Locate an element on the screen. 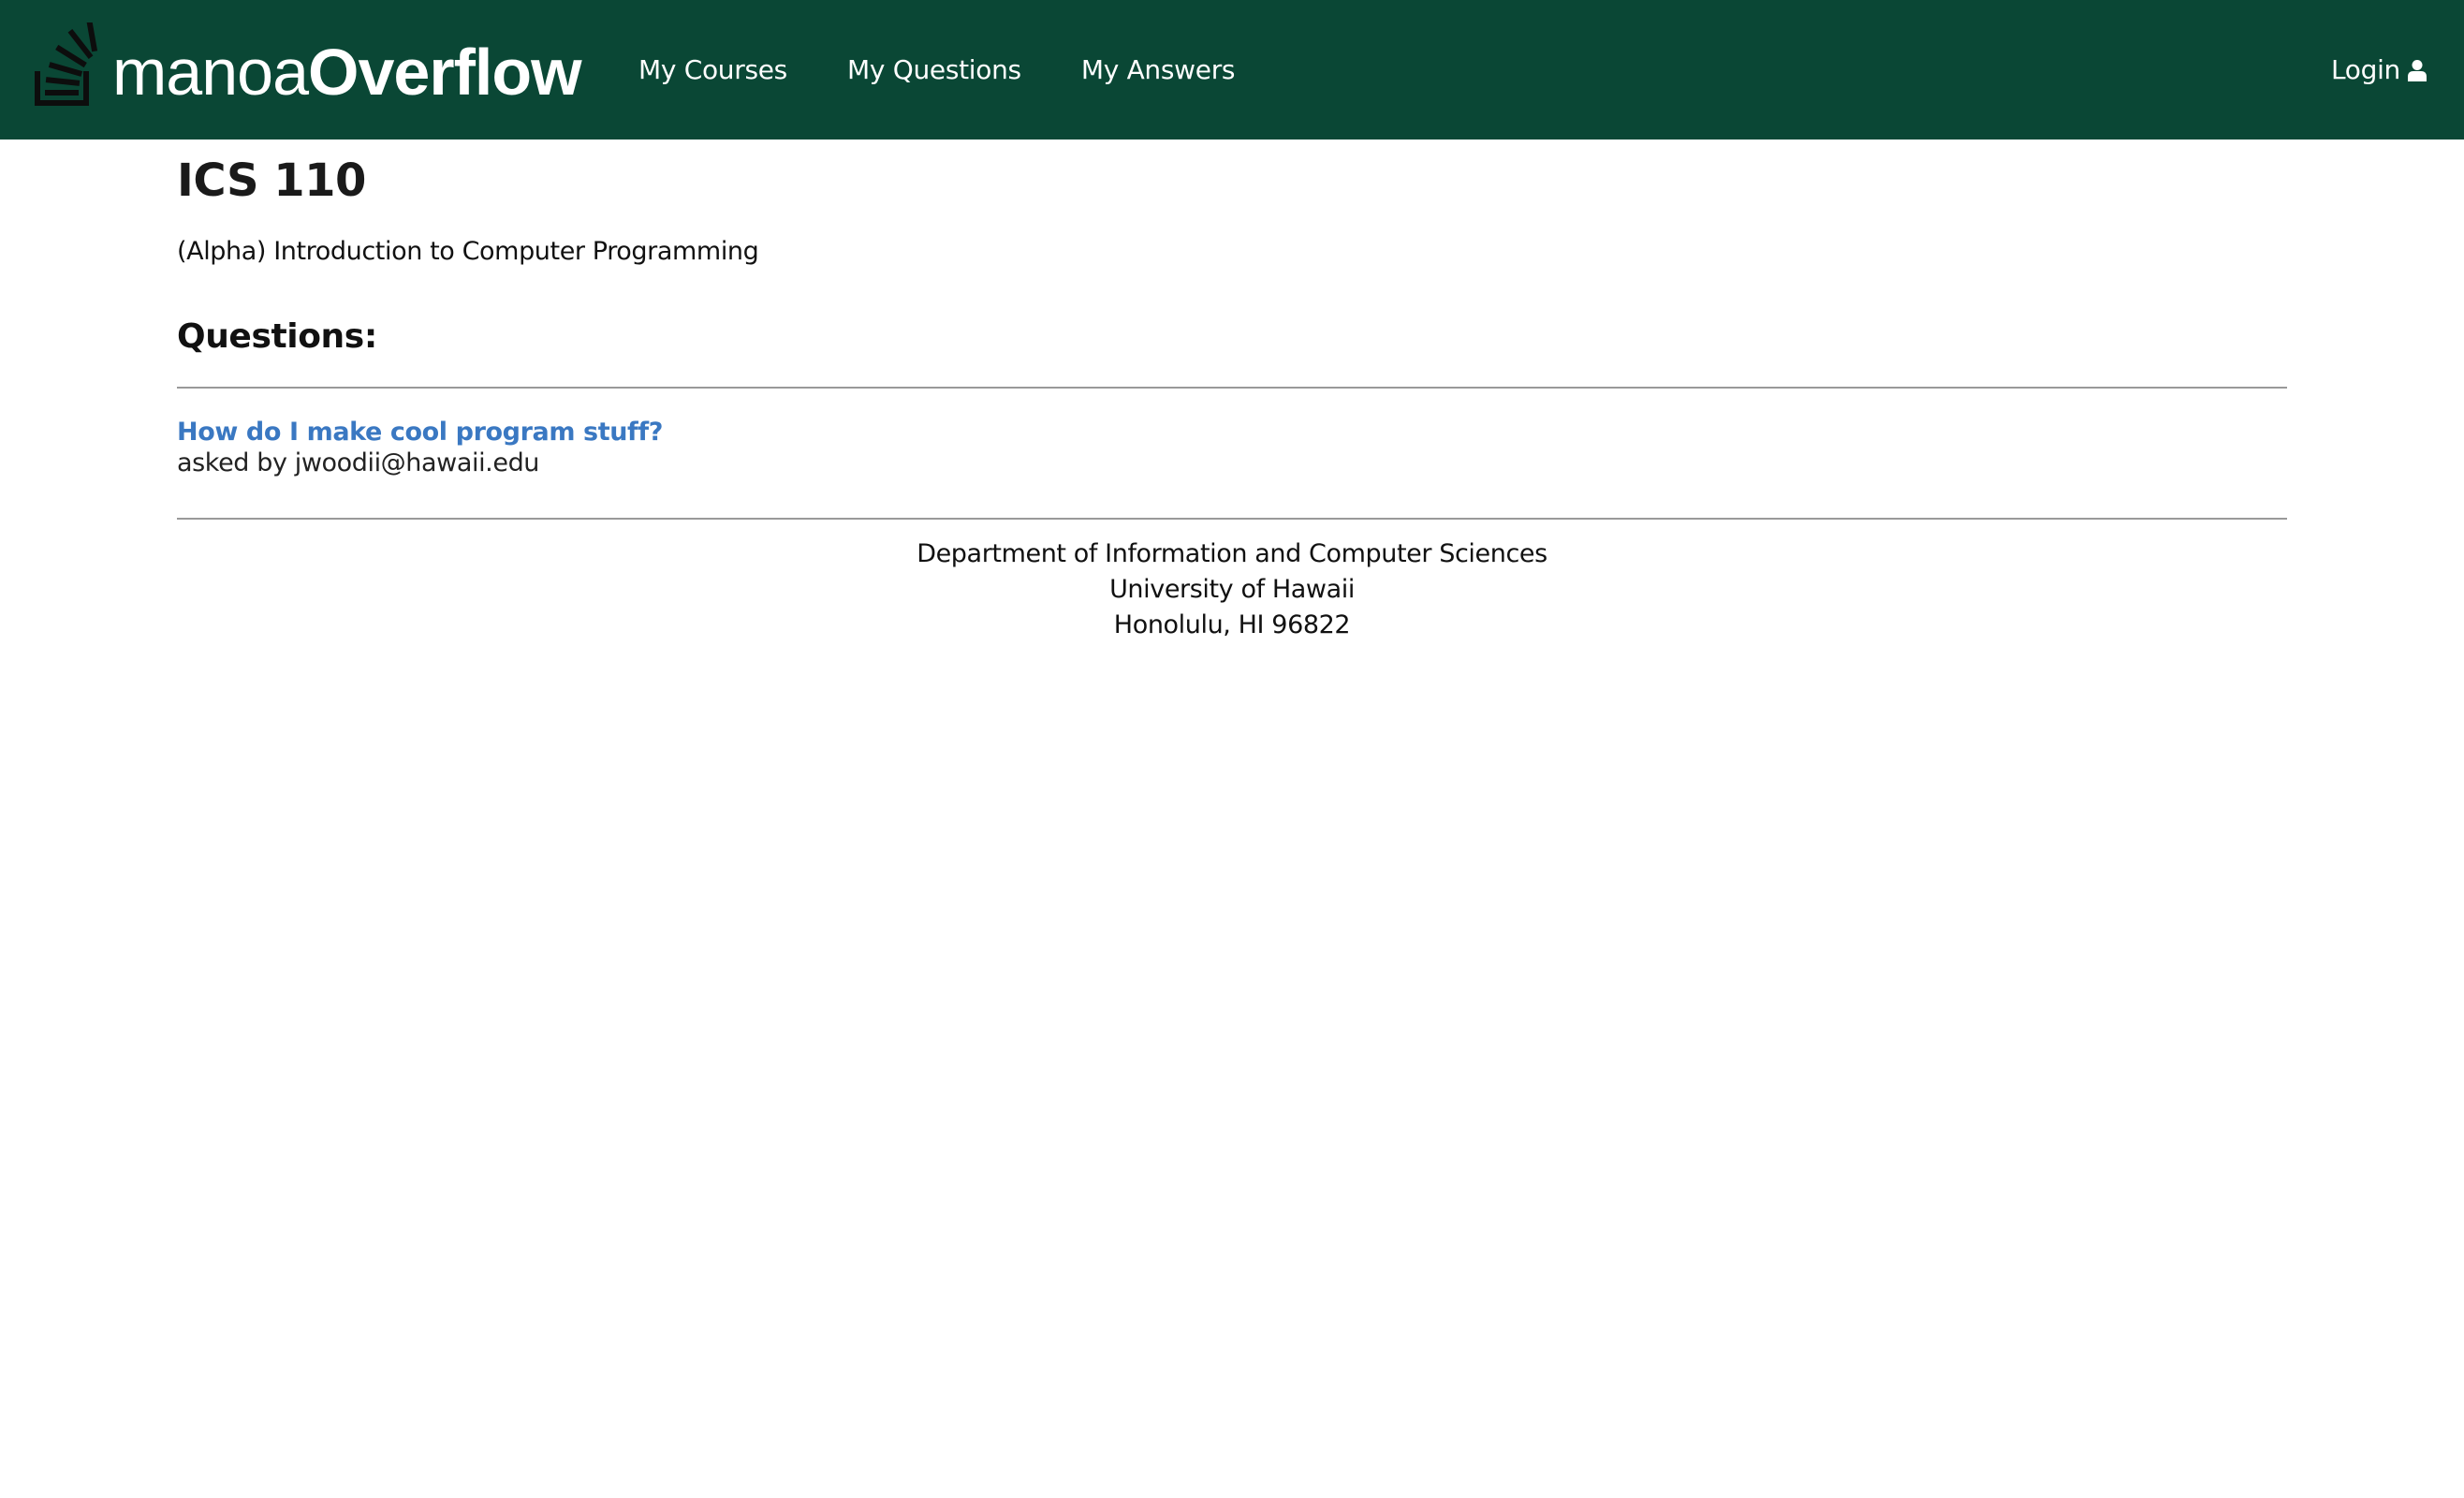 This screenshot has height=1498, width=2464. course-code-title: ICS 110 is located at coordinates (271, 180).